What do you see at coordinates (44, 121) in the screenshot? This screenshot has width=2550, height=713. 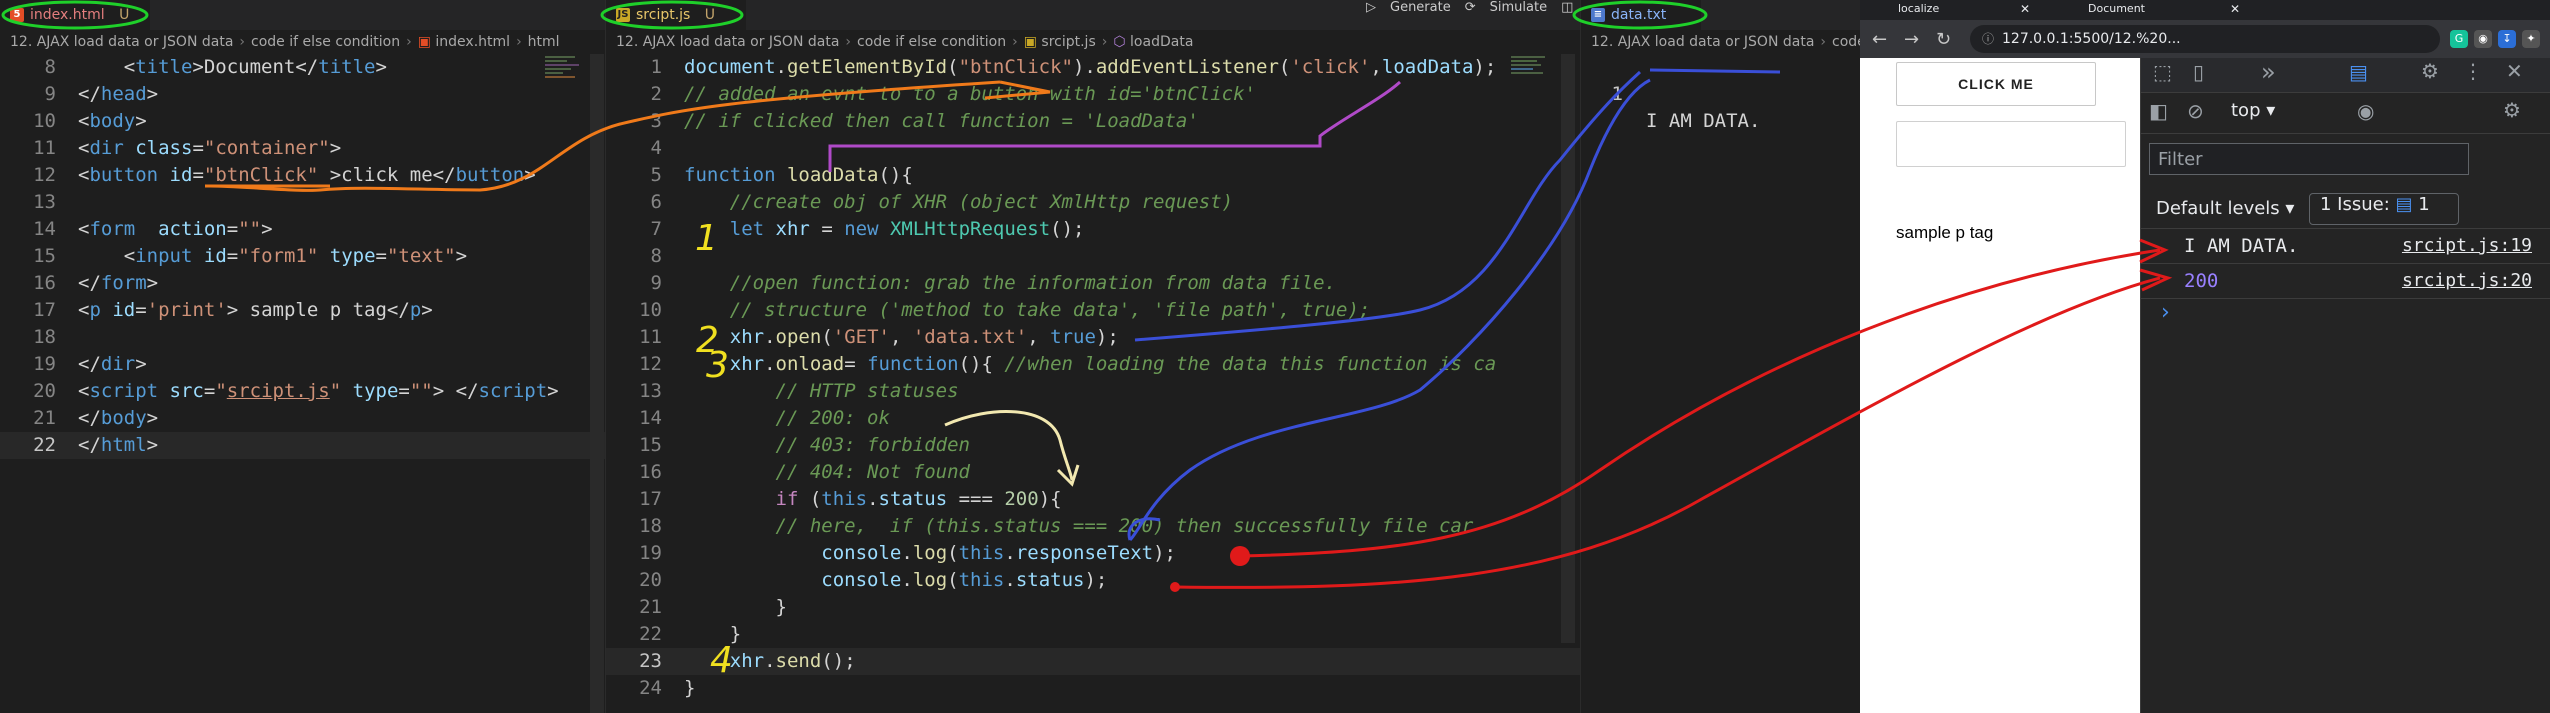 I see `line-number: 10` at bounding box center [44, 121].